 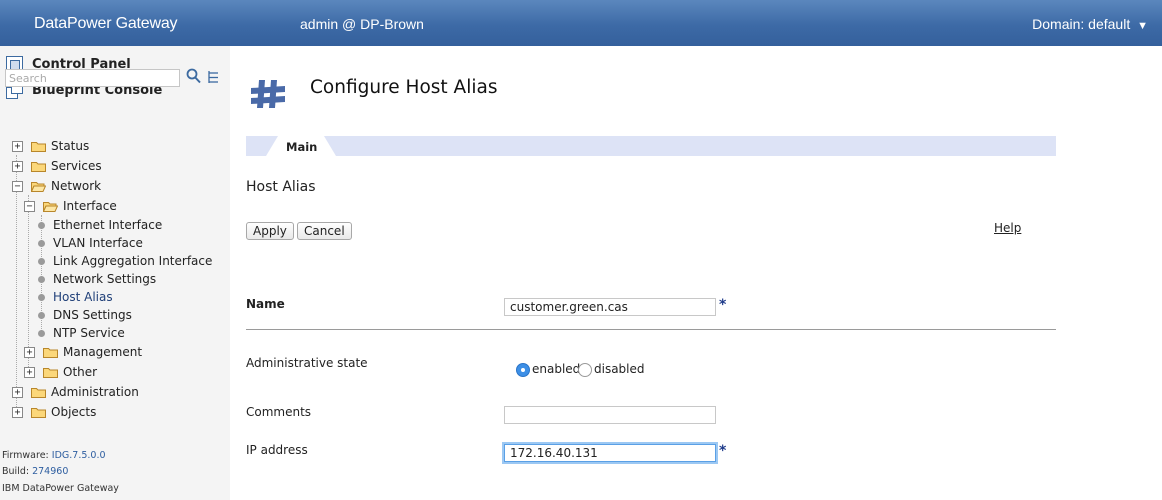 I want to click on tree-view-icon, so click(x=213, y=77).